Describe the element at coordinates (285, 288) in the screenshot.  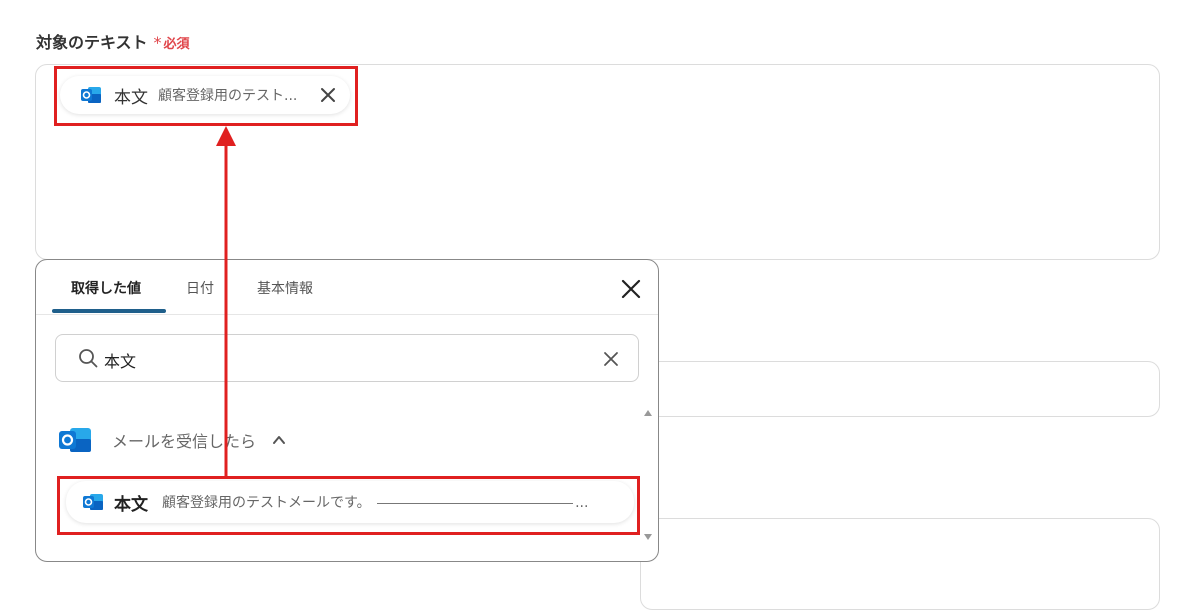
I see `tab-basic-info: 基本情報` at that location.